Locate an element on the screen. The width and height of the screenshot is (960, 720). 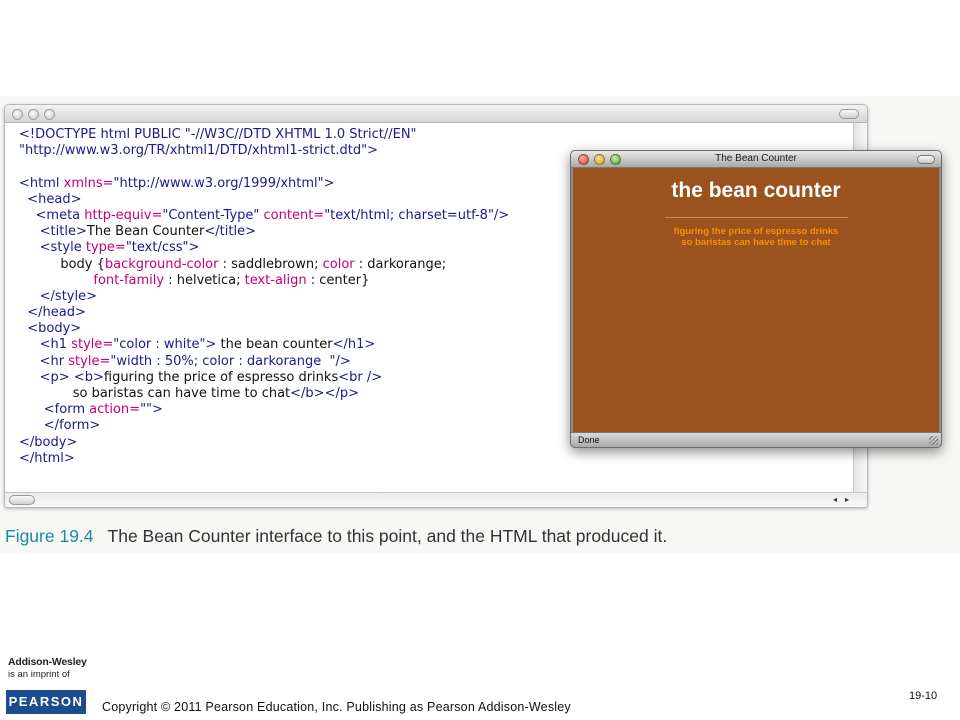
code-token: content= is located at coordinates (294, 215).